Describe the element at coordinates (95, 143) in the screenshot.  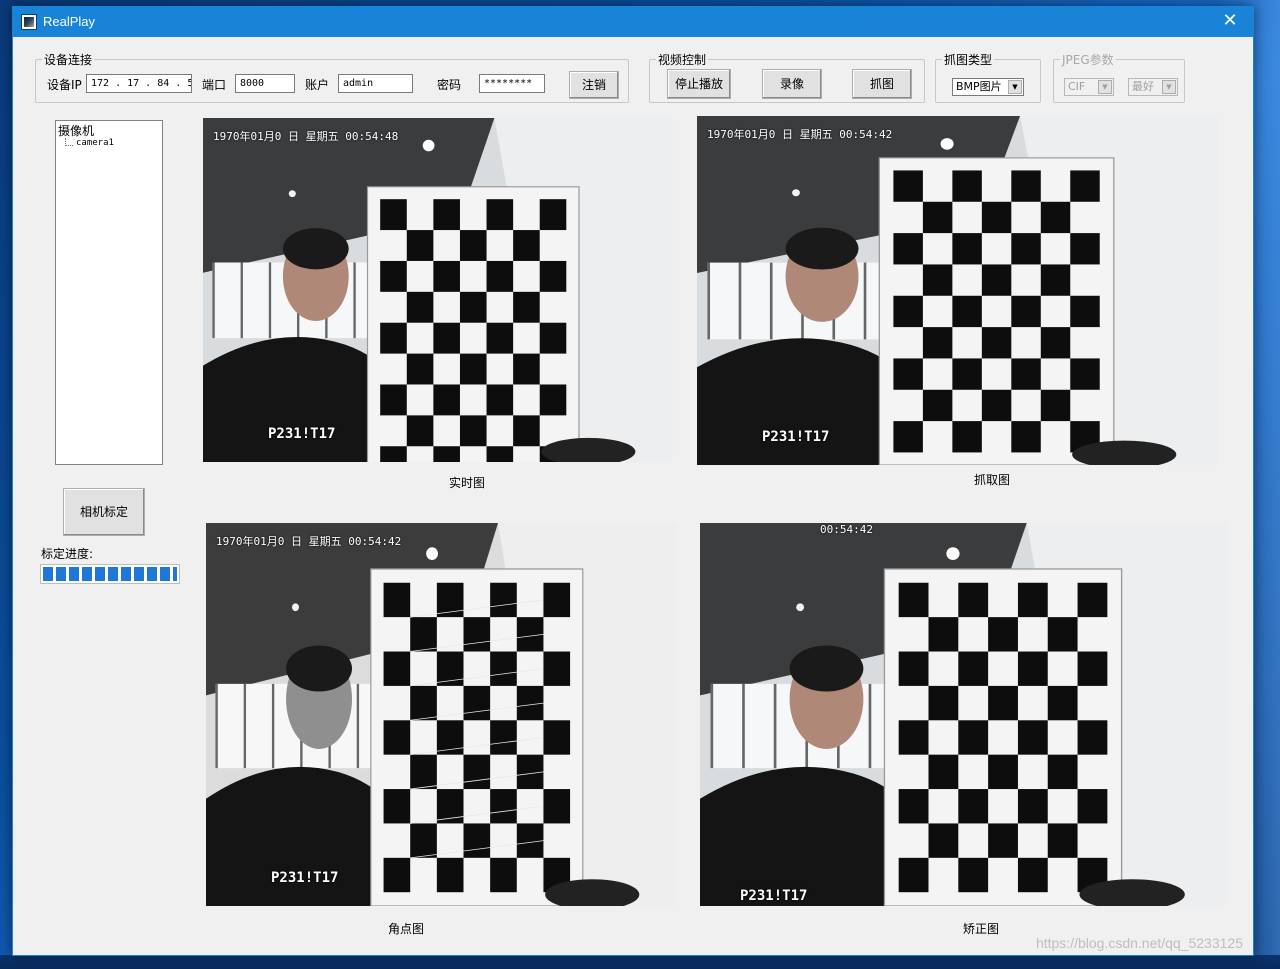
I see `tree-item-camera1: camera1` at that location.